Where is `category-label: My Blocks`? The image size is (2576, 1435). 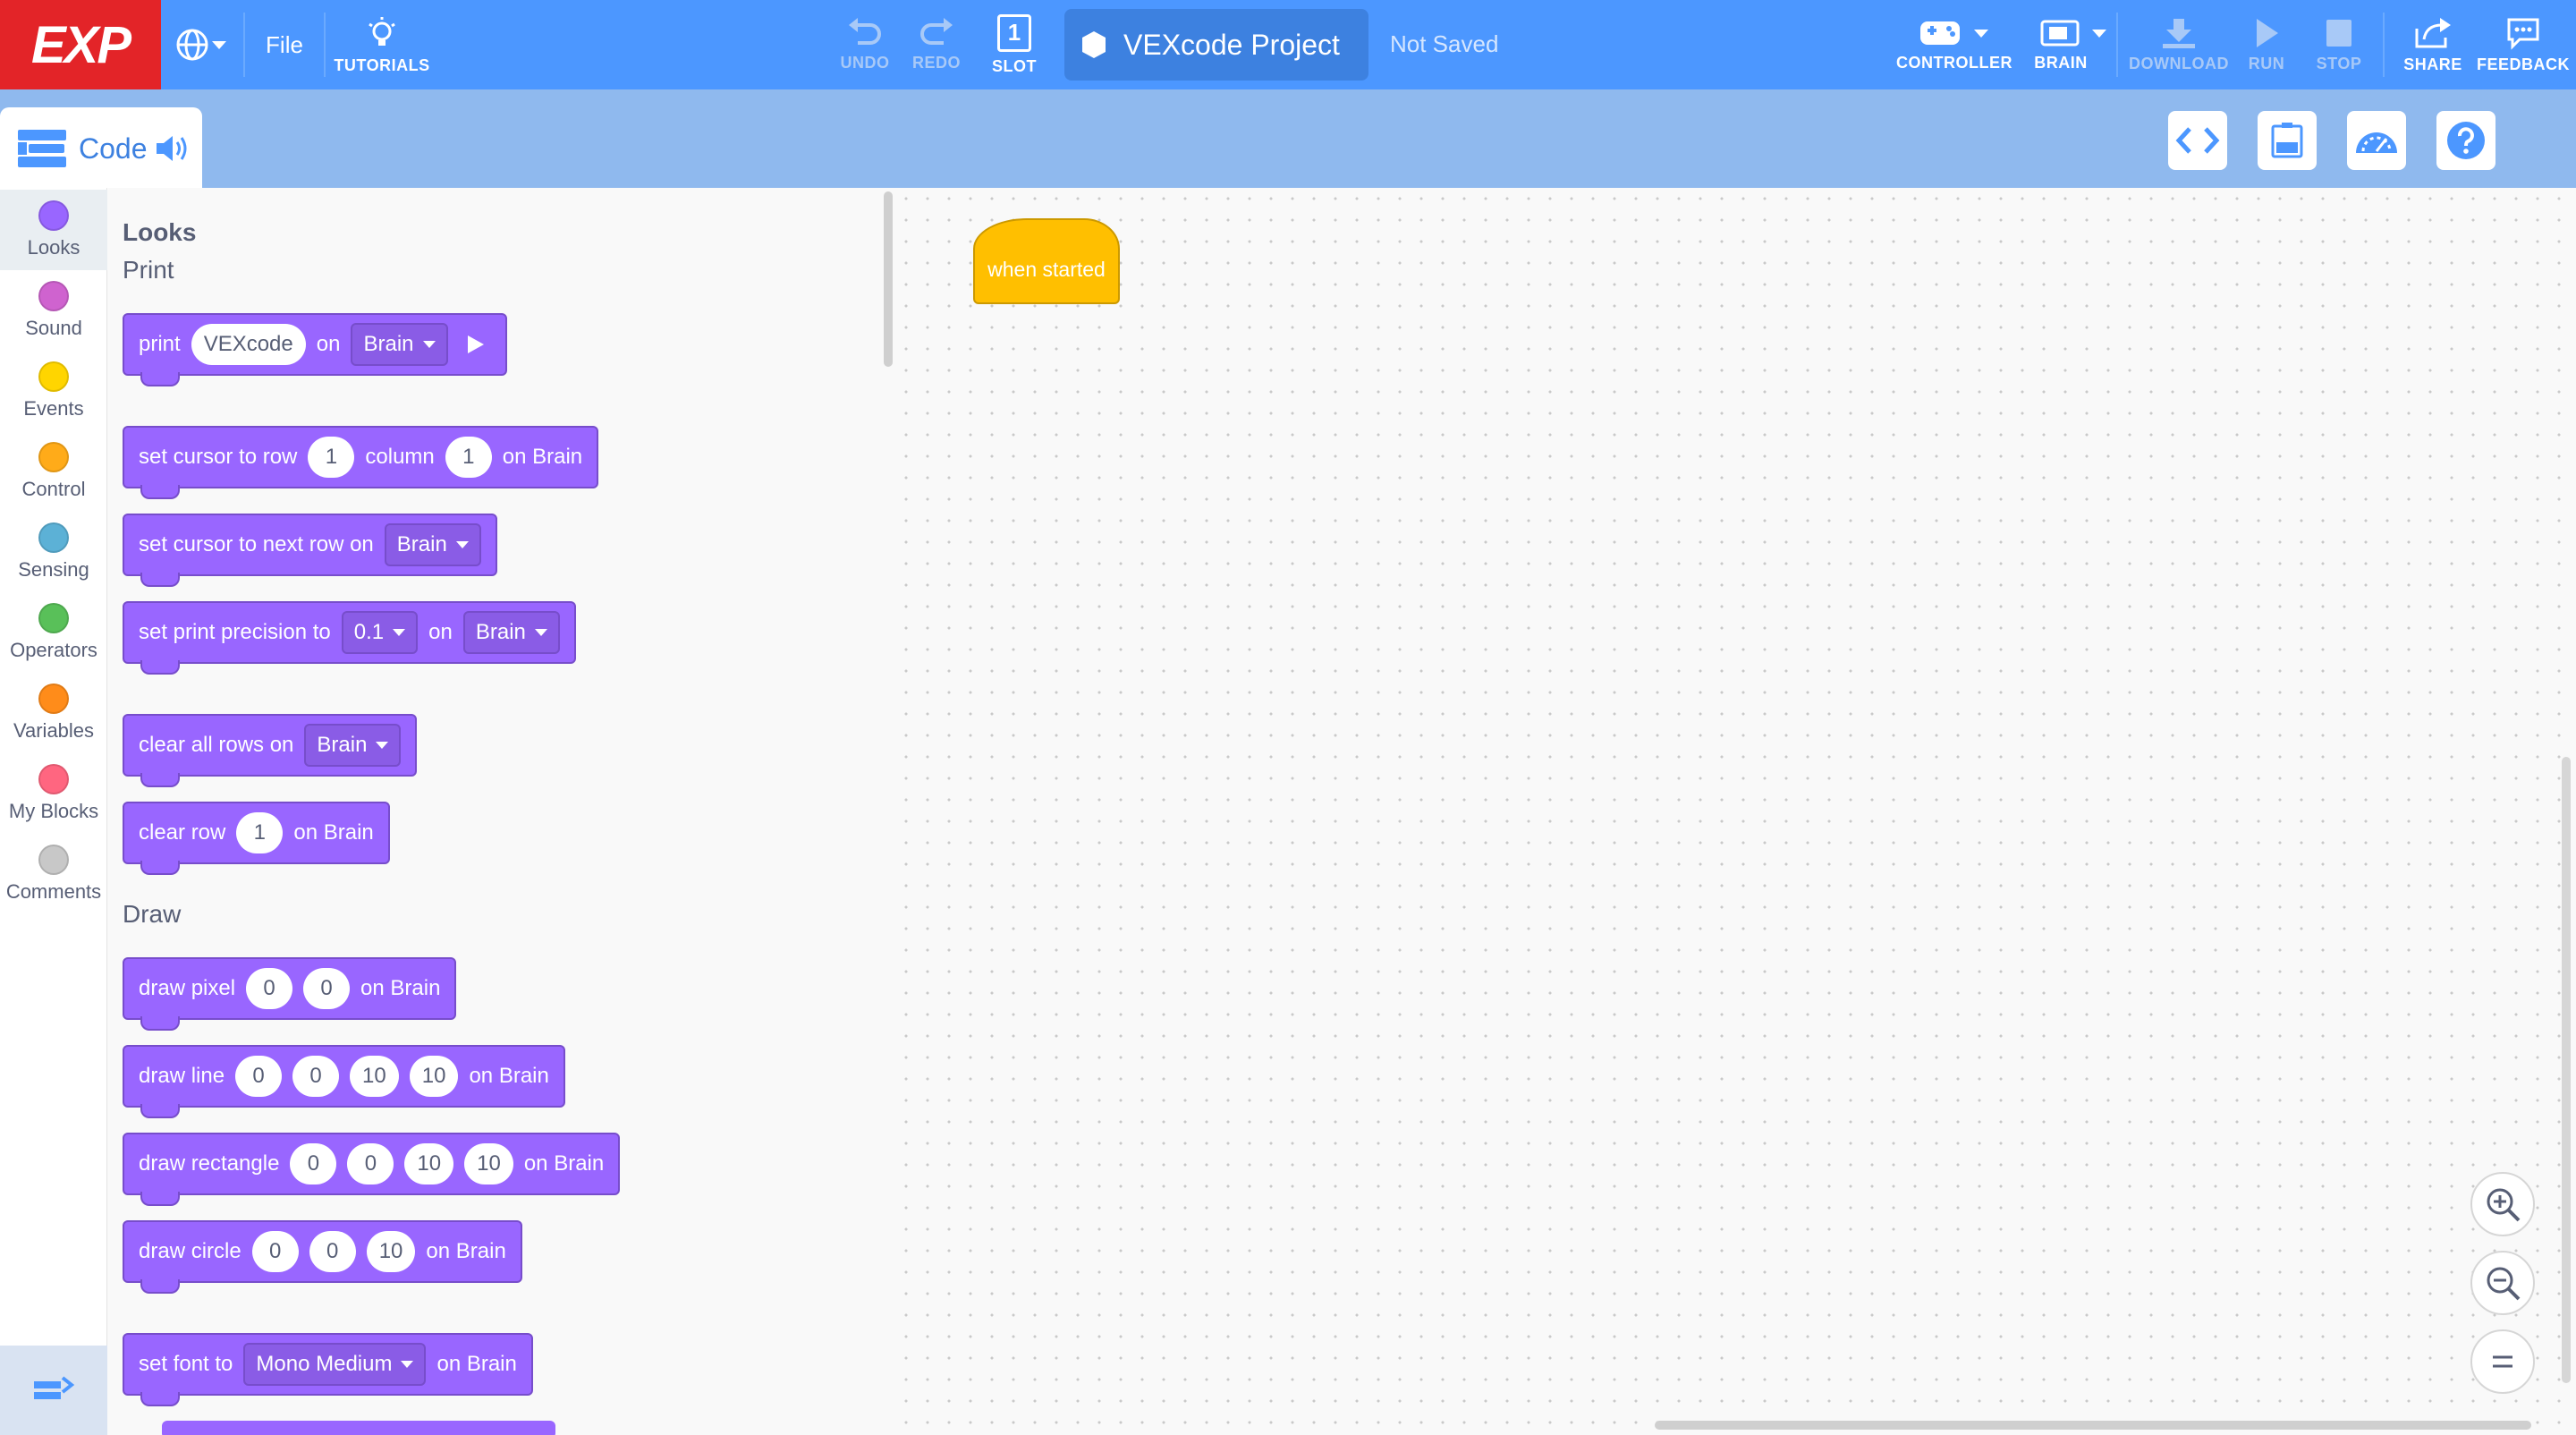
category-label: My Blocks is located at coordinates (53, 811).